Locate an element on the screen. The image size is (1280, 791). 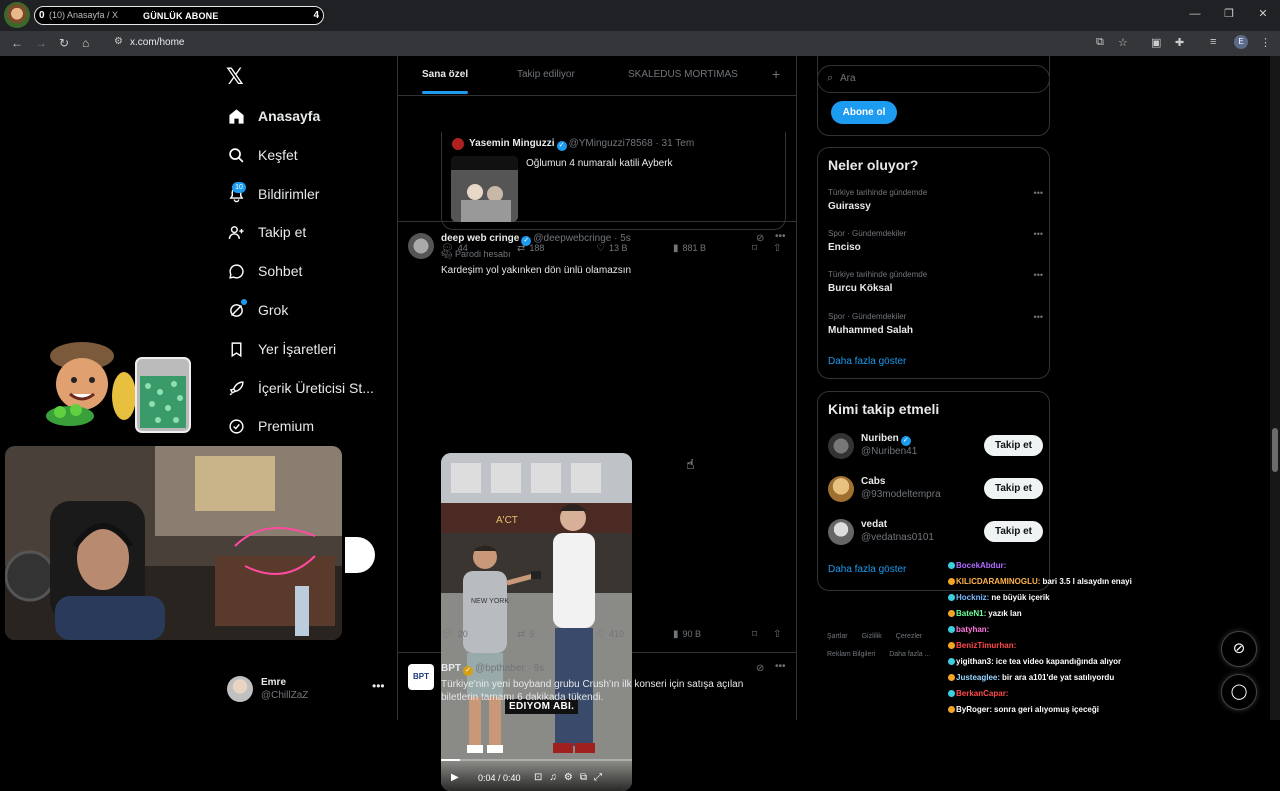
window-controls: — ❐ ✕ is located at coordinates (1229, 15).